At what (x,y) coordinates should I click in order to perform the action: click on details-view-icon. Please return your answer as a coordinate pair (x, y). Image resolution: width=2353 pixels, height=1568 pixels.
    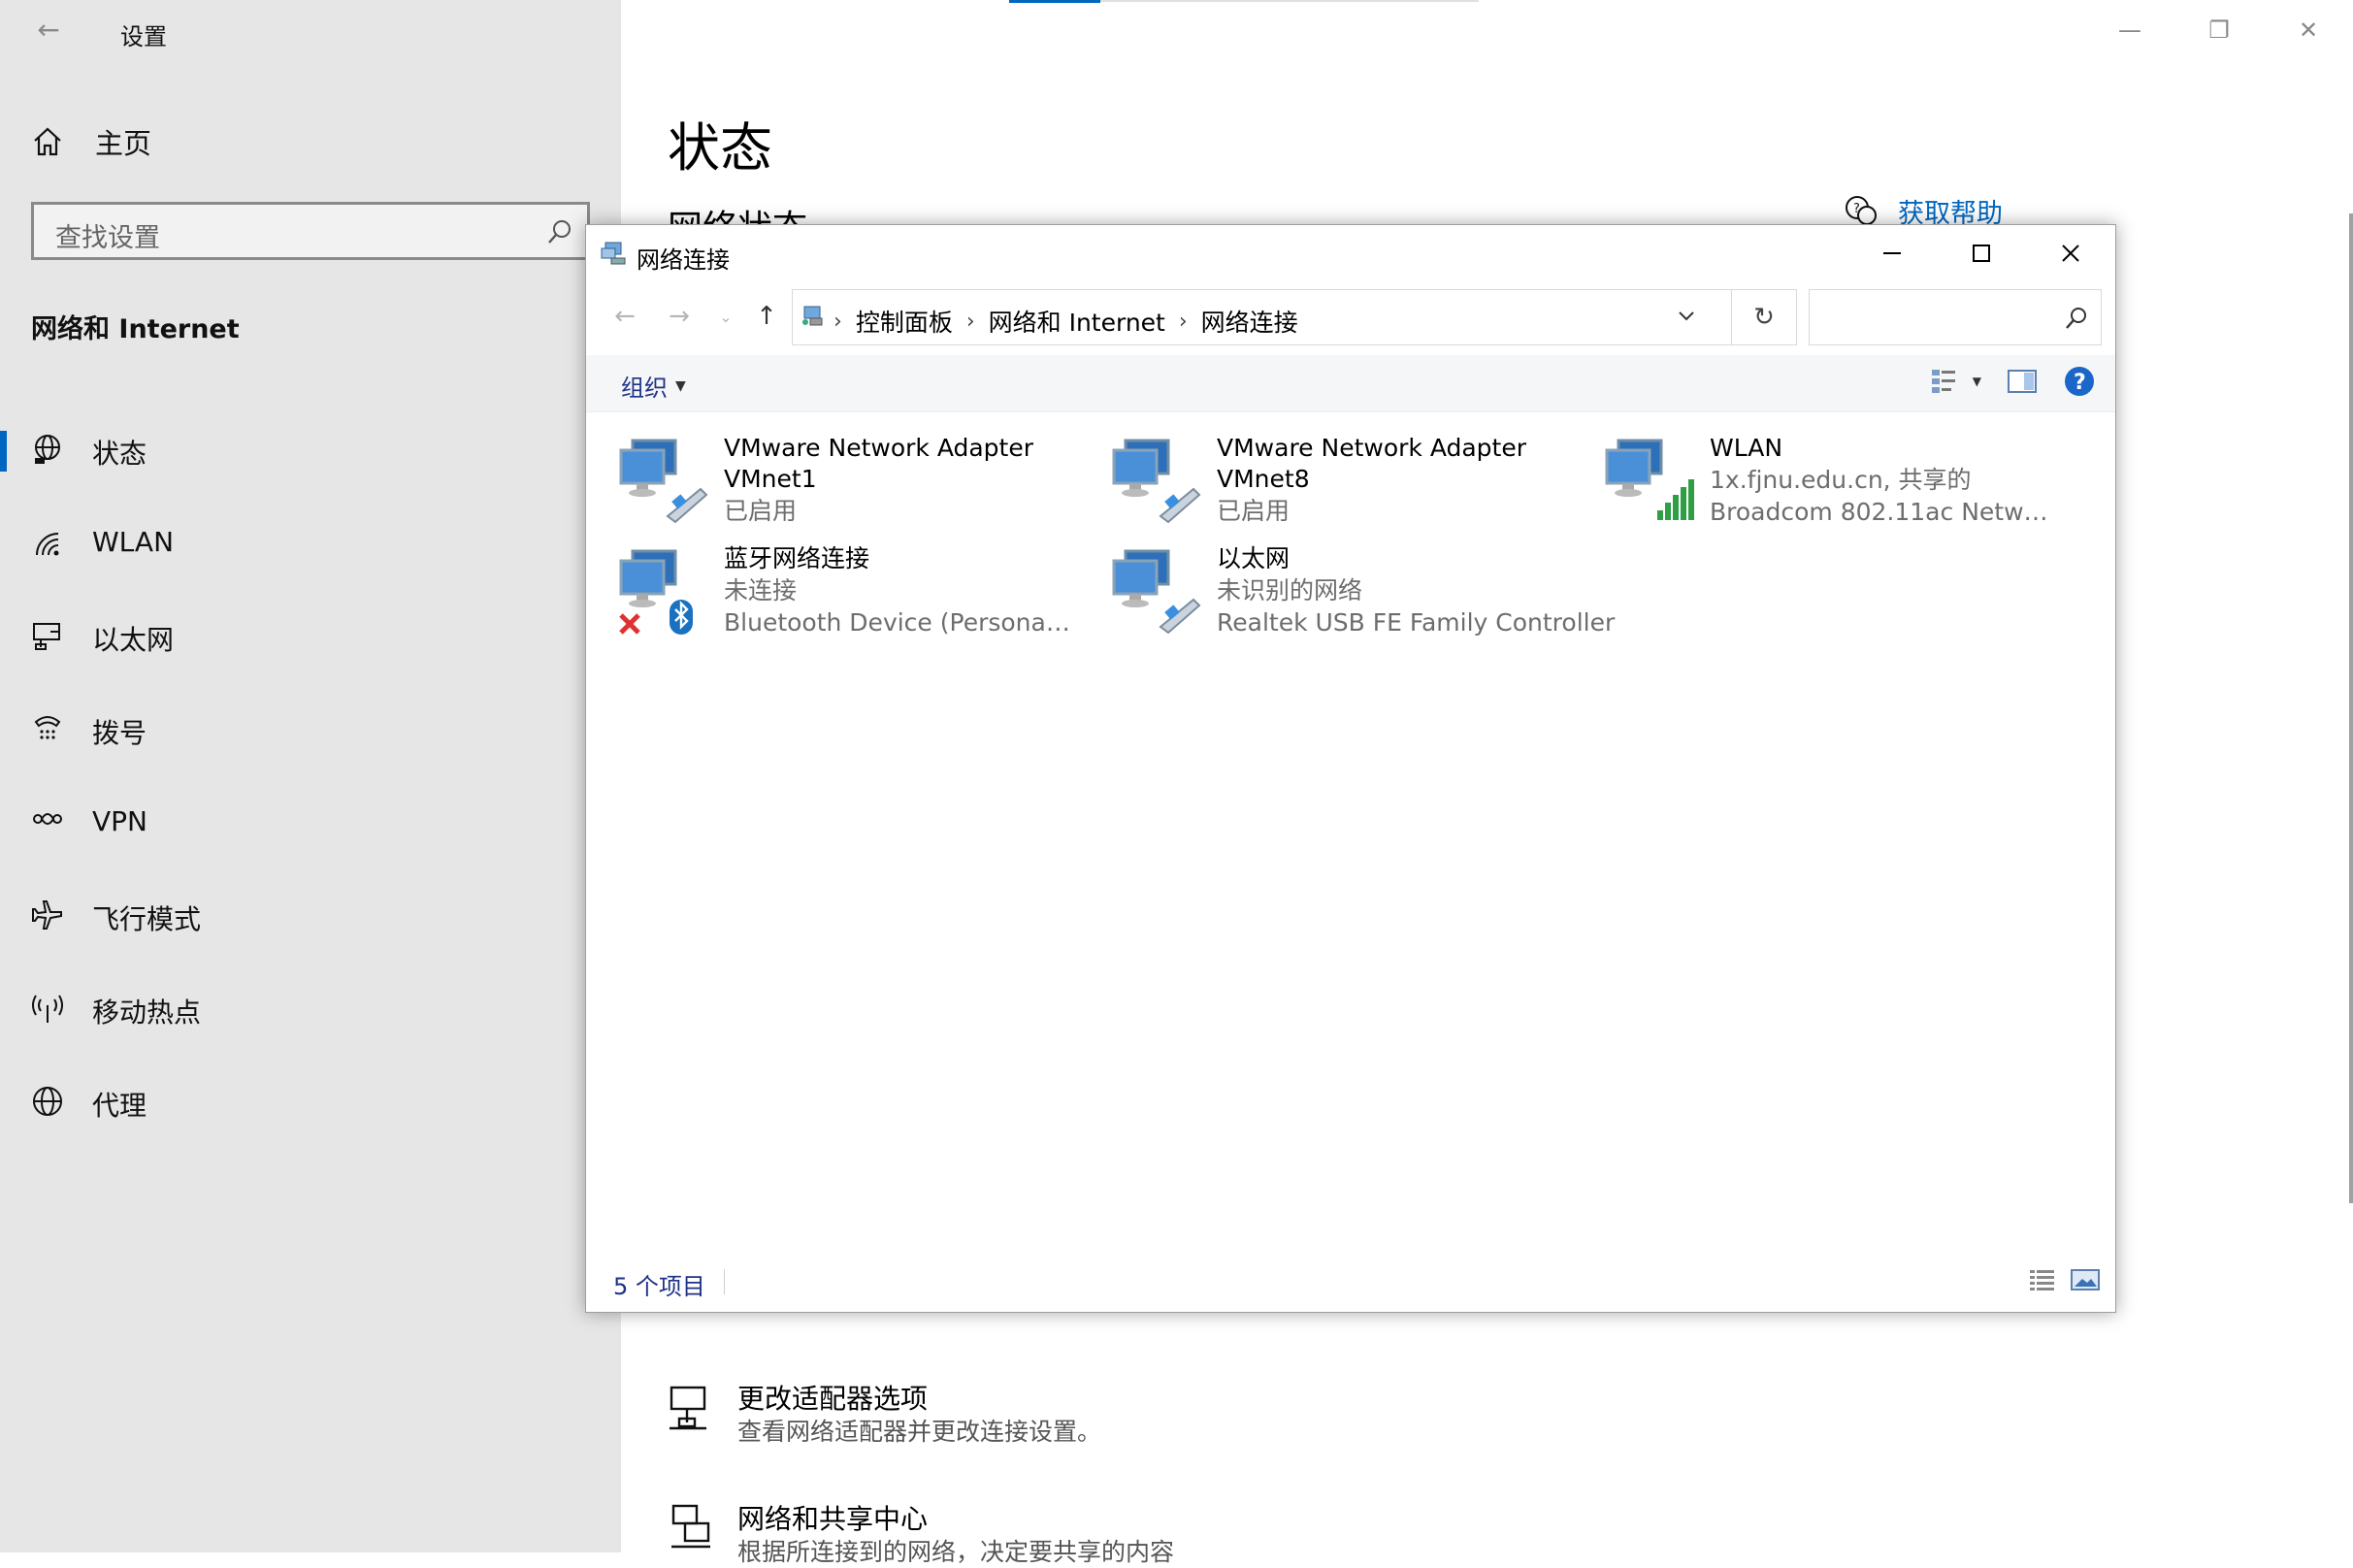
    Looking at the image, I should click on (2042, 1280).